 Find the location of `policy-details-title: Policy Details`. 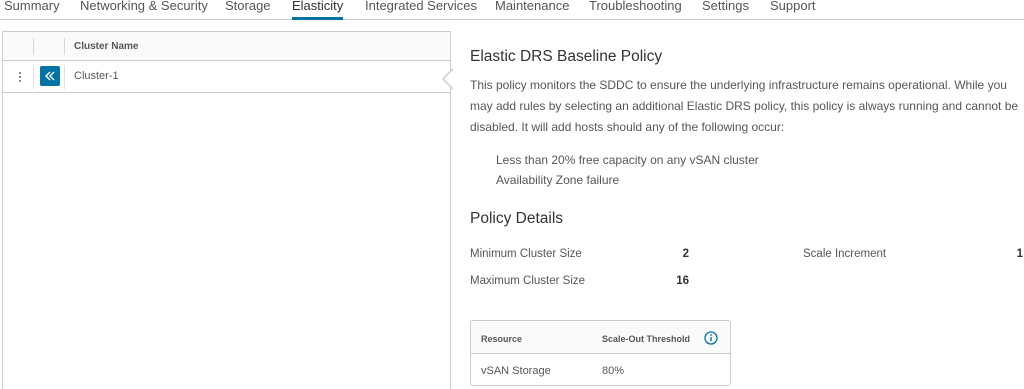

policy-details-title: Policy Details is located at coordinates (517, 218).